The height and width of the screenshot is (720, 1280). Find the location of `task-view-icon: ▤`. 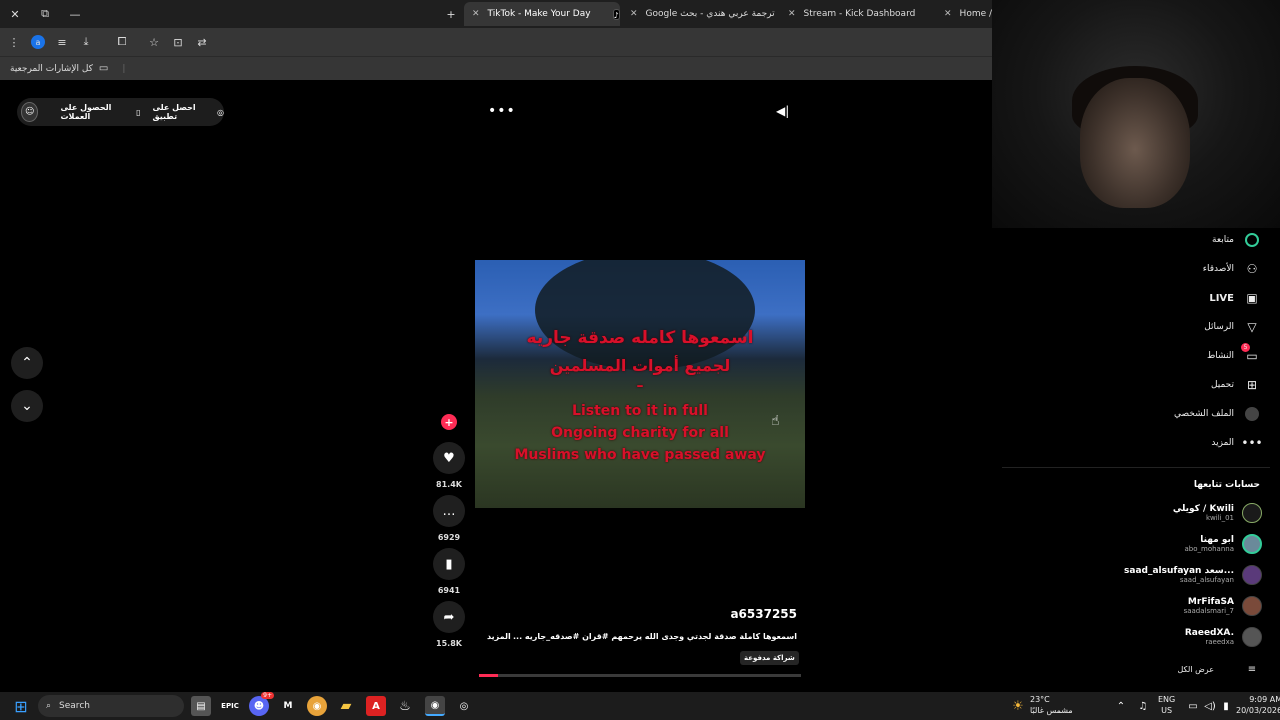

task-view-icon: ▤ is located at coordinates (201, 706).